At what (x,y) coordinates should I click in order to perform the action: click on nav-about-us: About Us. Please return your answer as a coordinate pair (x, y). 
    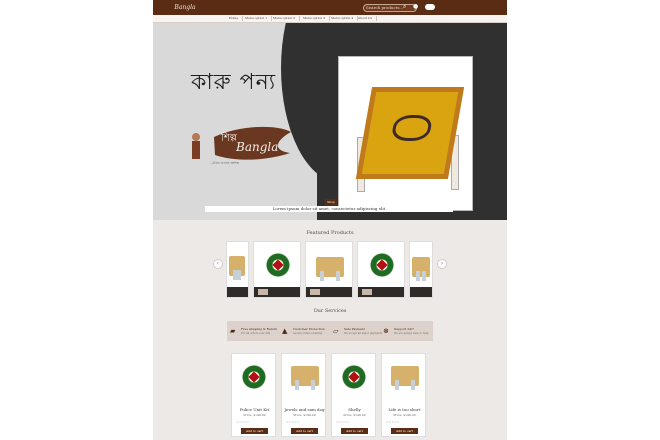
    Looking at the image, I should click on (368, 18).